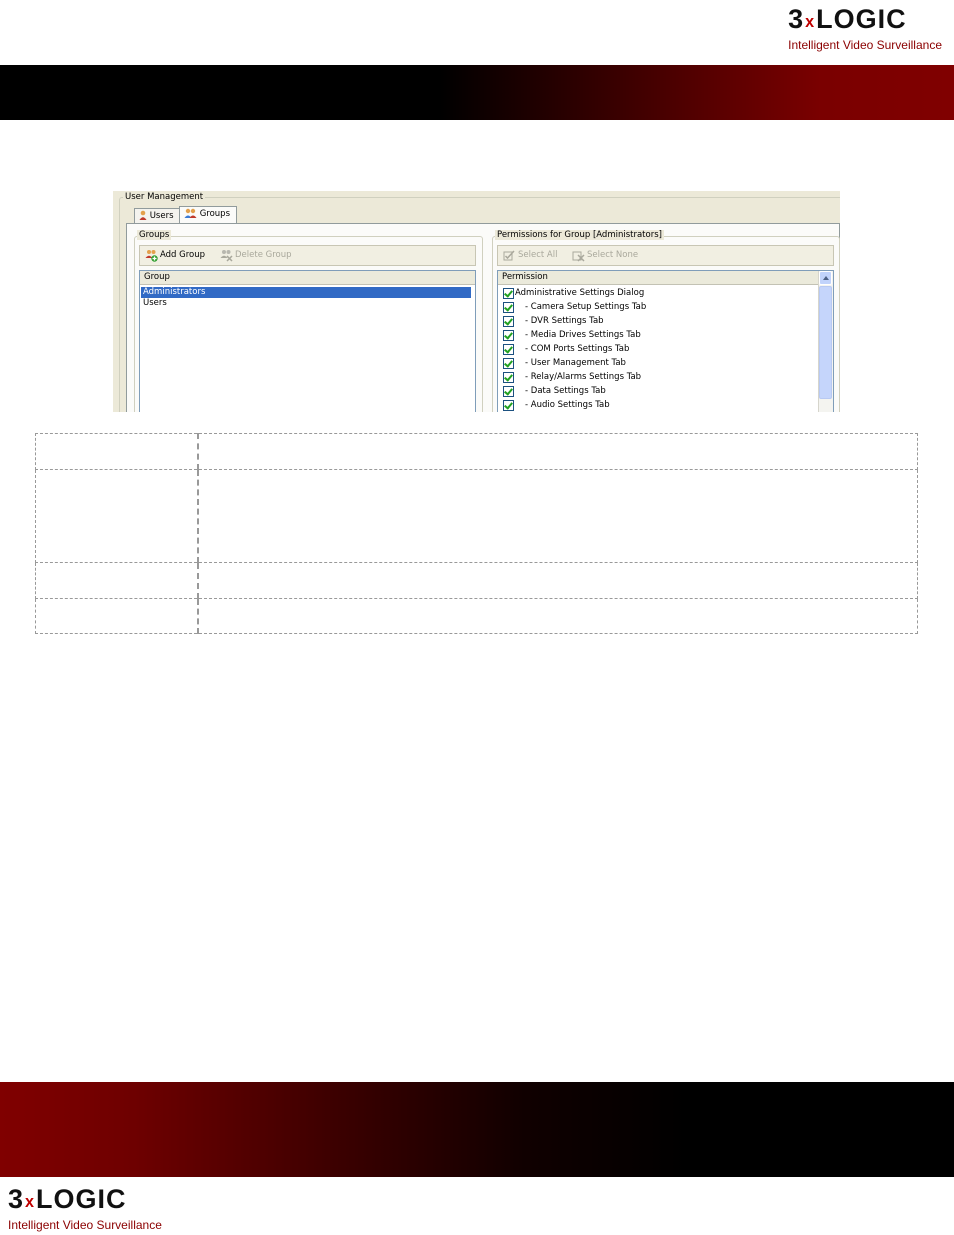  What do you see at coordinates (564, 321) in the screenshot?
I see `permission-label: - DVR Settings Tab` at bounding box center [564, 321].